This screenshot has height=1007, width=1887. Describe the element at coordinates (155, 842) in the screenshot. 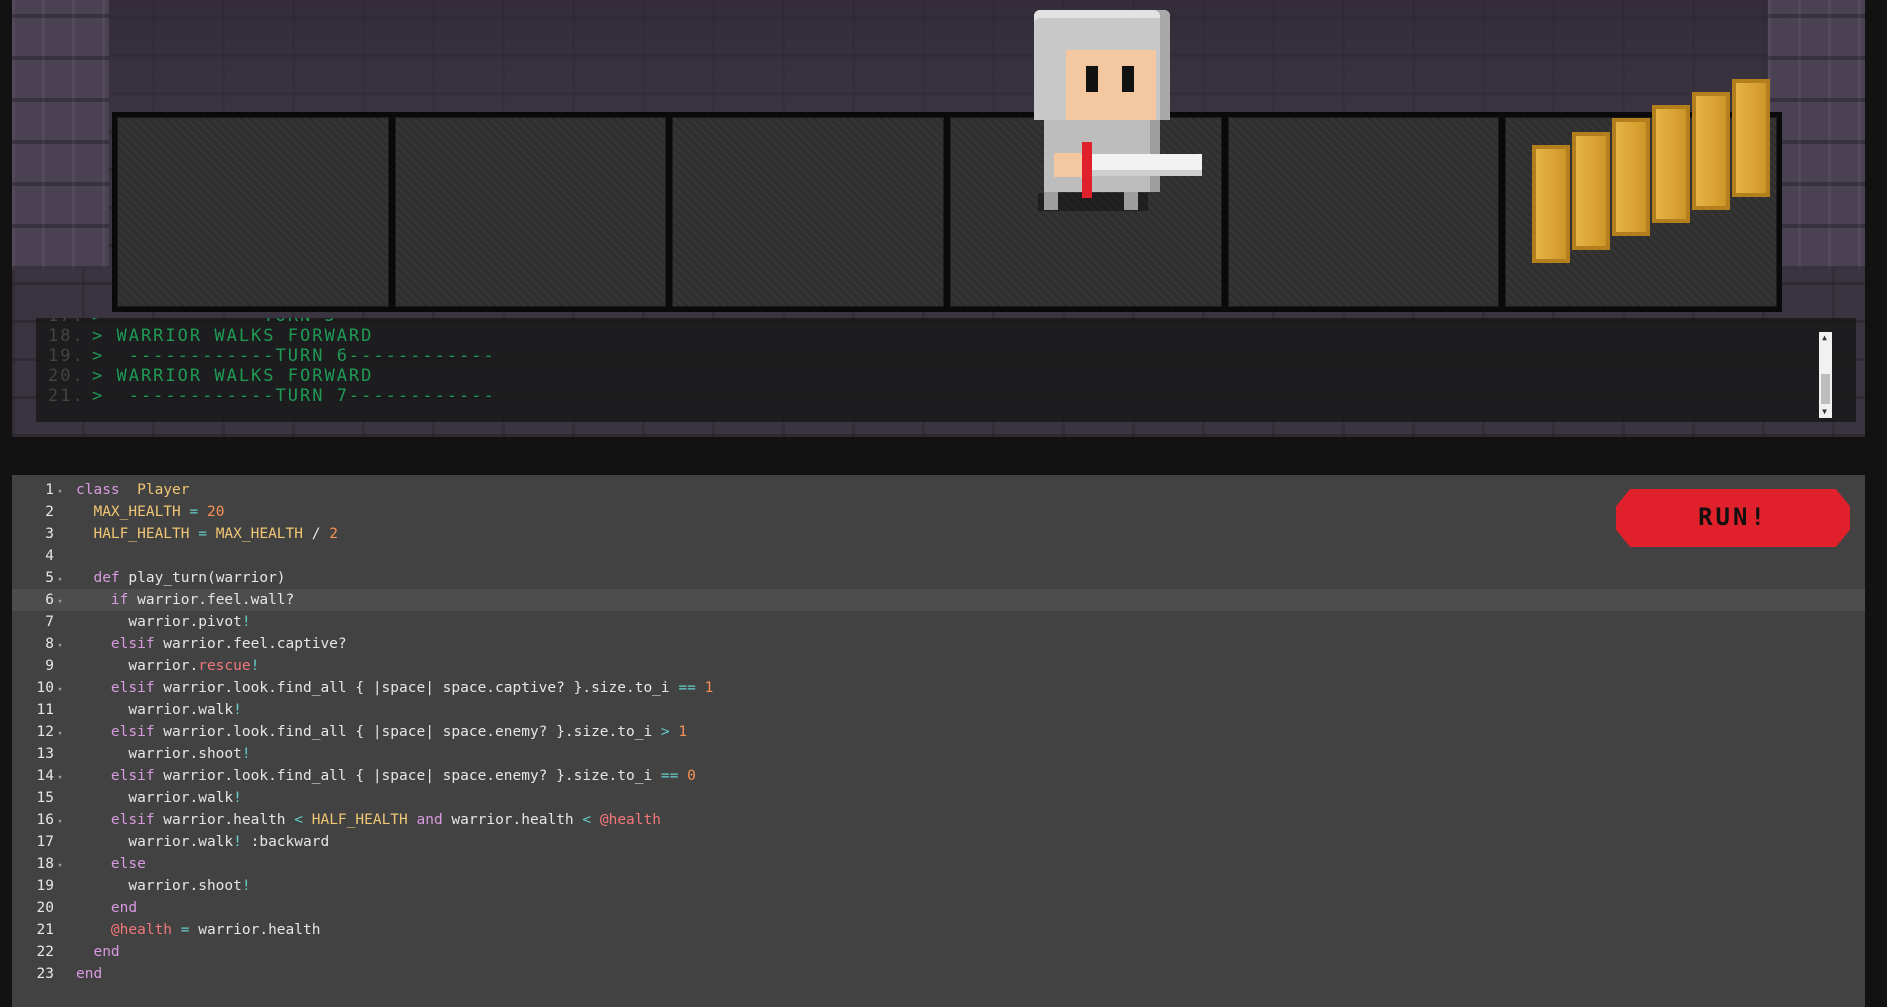

I see `code-token: warrior.walk` at that location.